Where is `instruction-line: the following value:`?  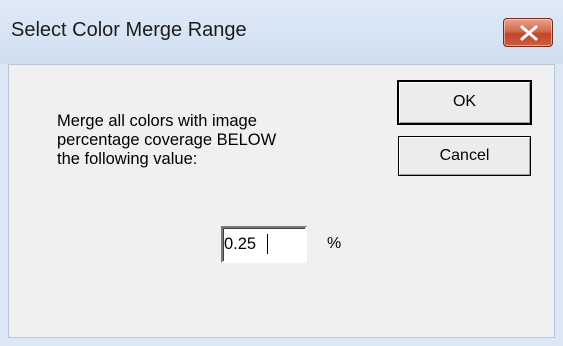 instruction-line: the following value: is located at coordinates (127, 159).